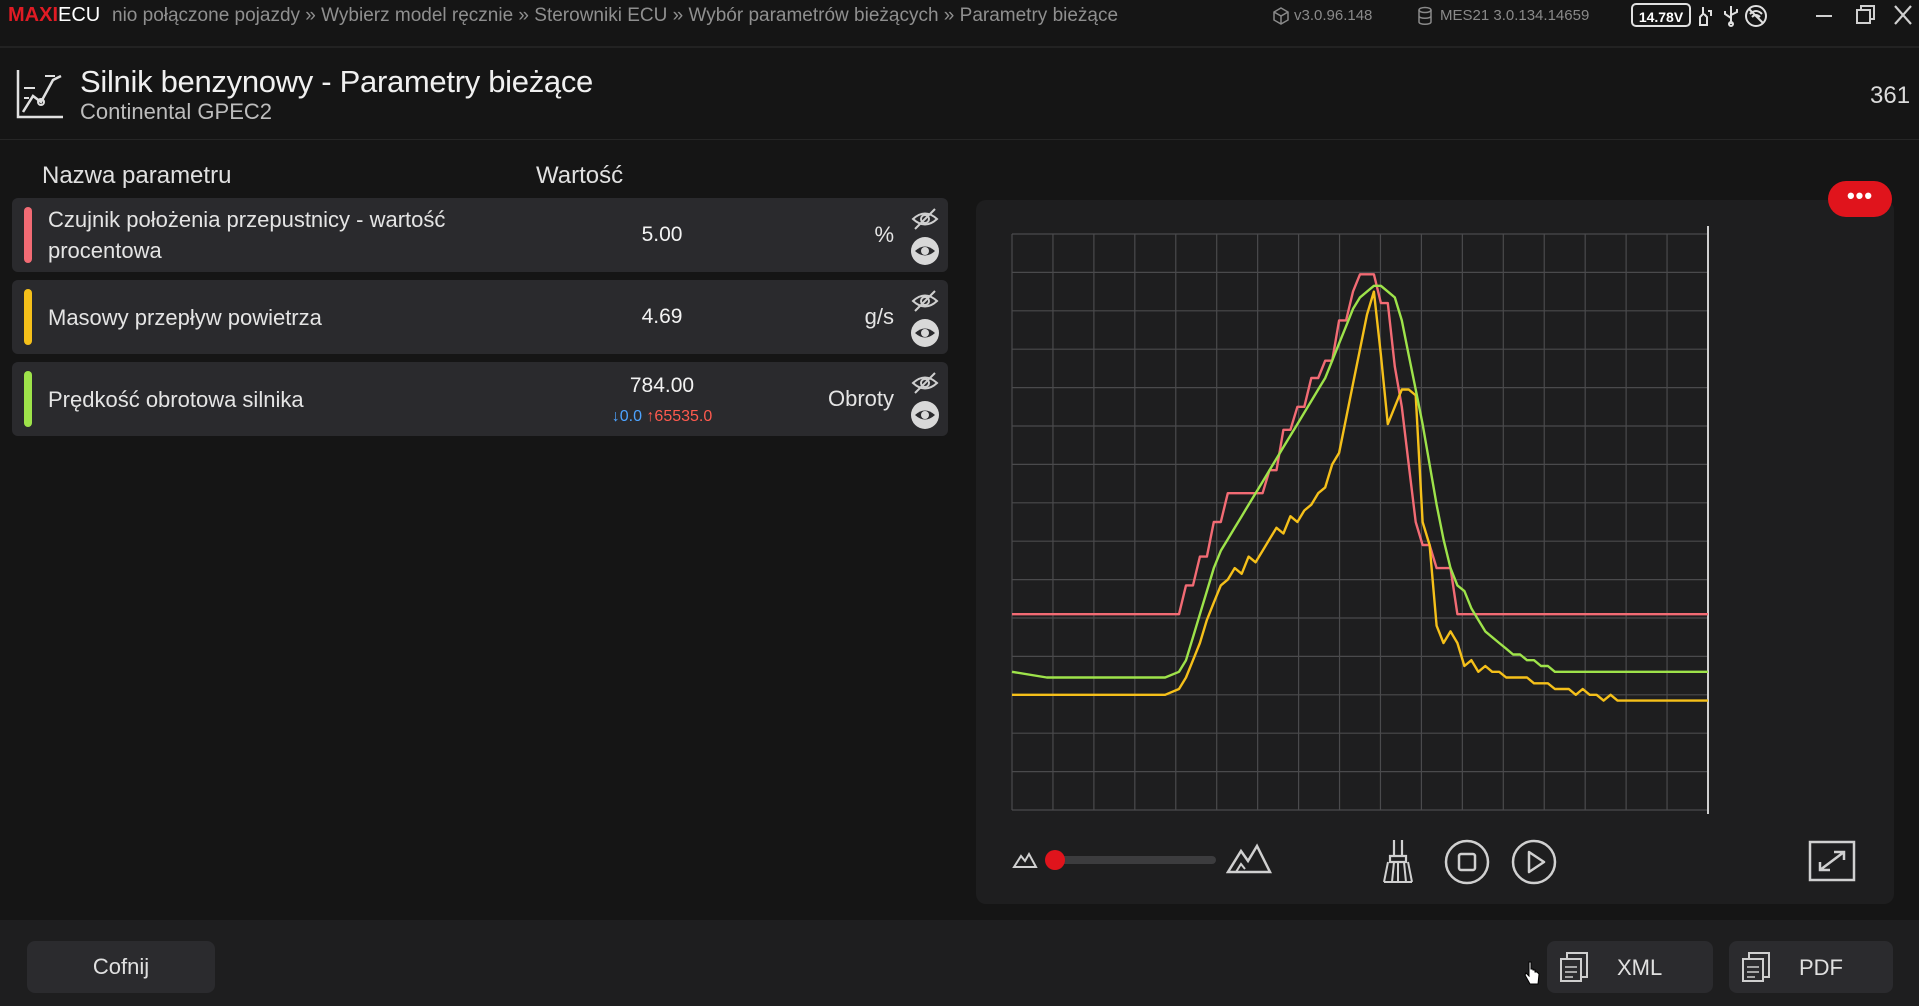 Image resolution: width=1919 pixels, height=1006 pixels. What do you see at coordinates (662, 234) in the screenshot?
I see `parameter-value: 5.00` at bounding box center [662, 234].